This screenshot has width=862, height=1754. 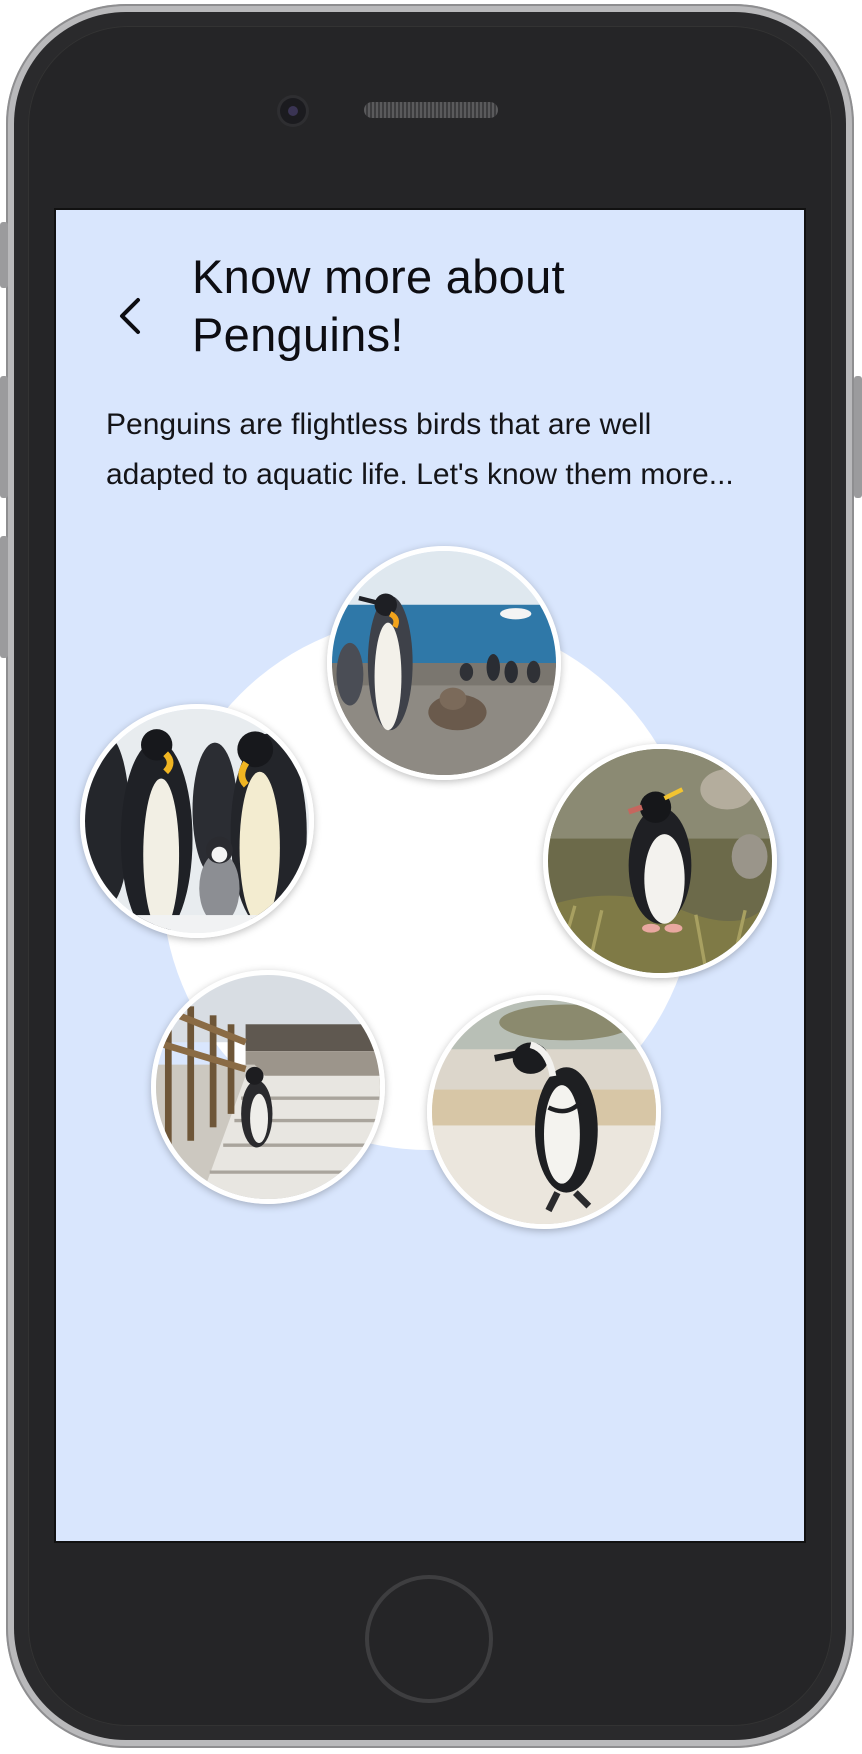 What do you see at coordinates (4, 437) in the screenshot?
I see `volume-up-button` at bounding box center [4, 437].